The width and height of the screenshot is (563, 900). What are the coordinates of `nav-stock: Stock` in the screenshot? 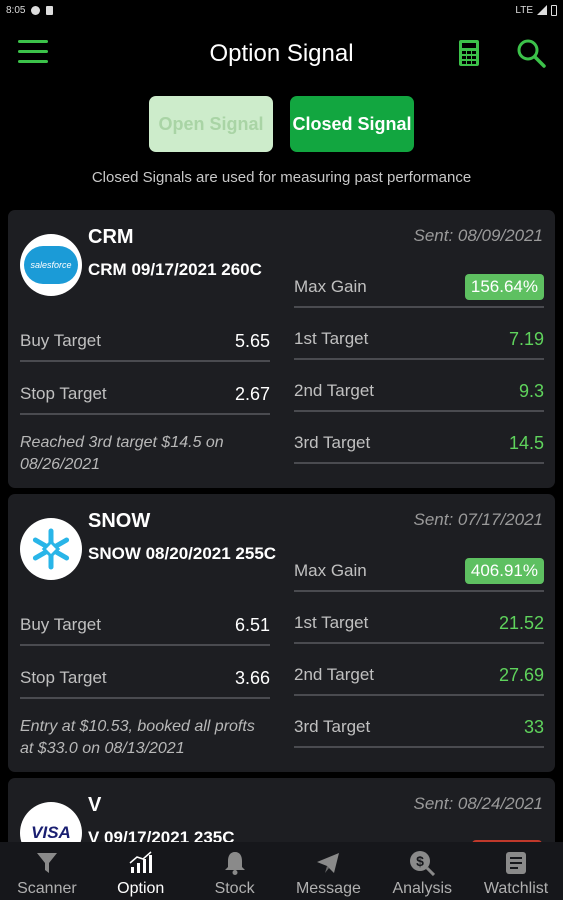 It's located at (235, 871).